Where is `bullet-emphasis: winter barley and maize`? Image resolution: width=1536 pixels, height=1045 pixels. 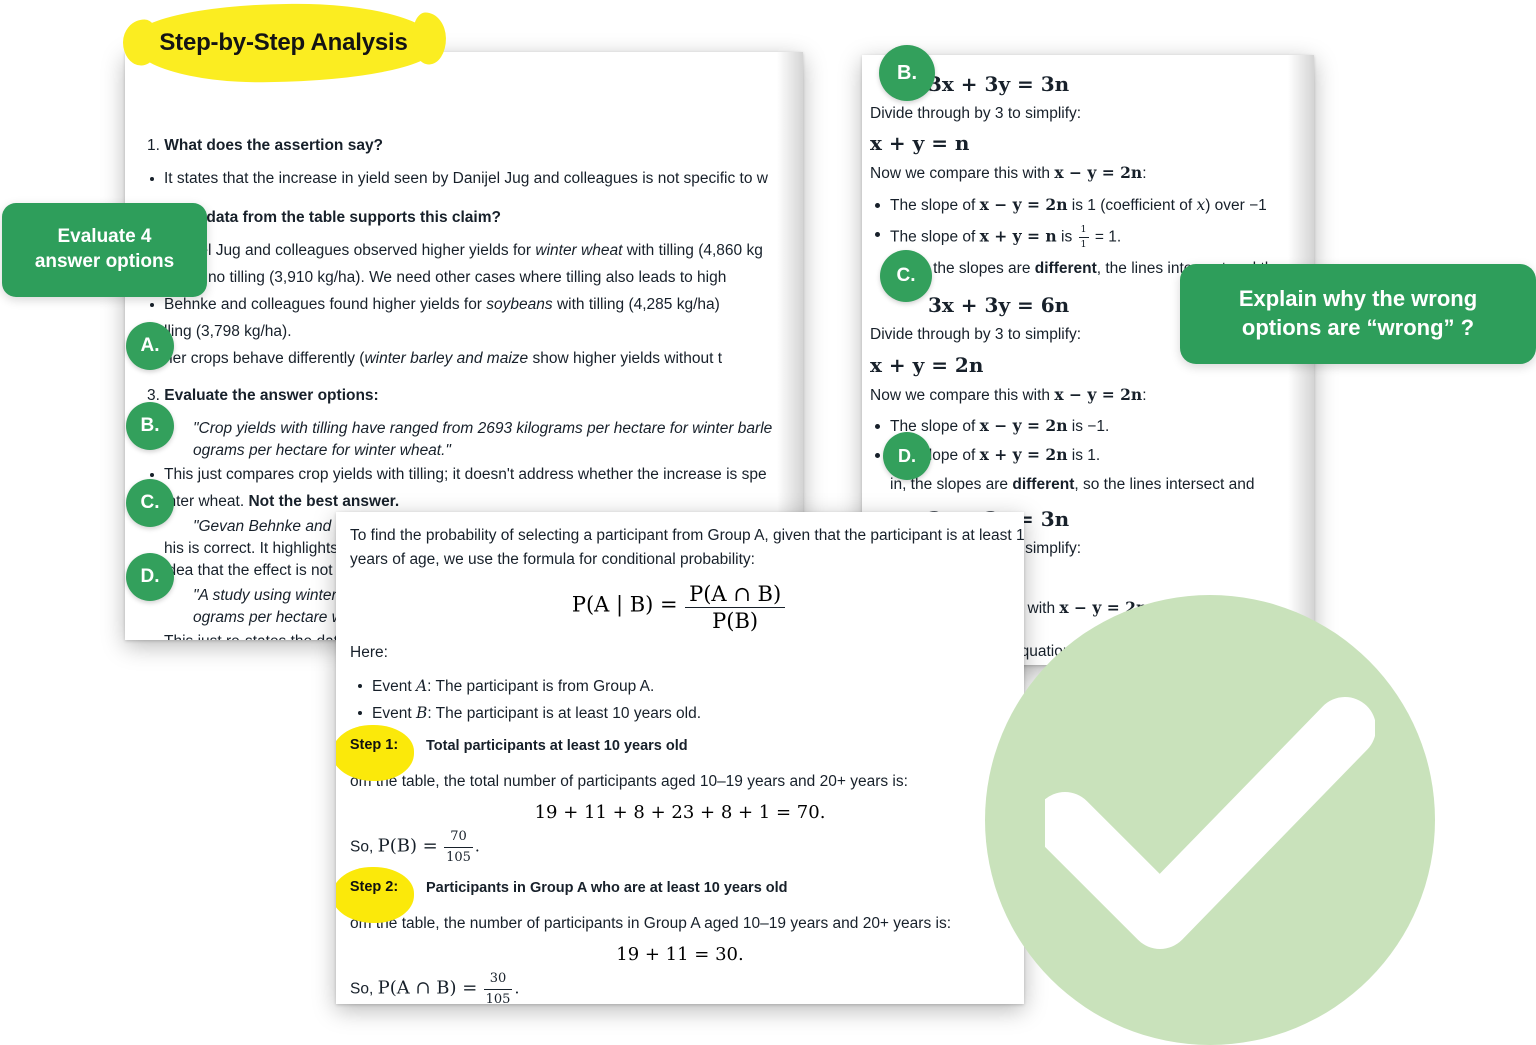
bullet-emphasis: winter barley and maize is located at coordinates (446, 358).